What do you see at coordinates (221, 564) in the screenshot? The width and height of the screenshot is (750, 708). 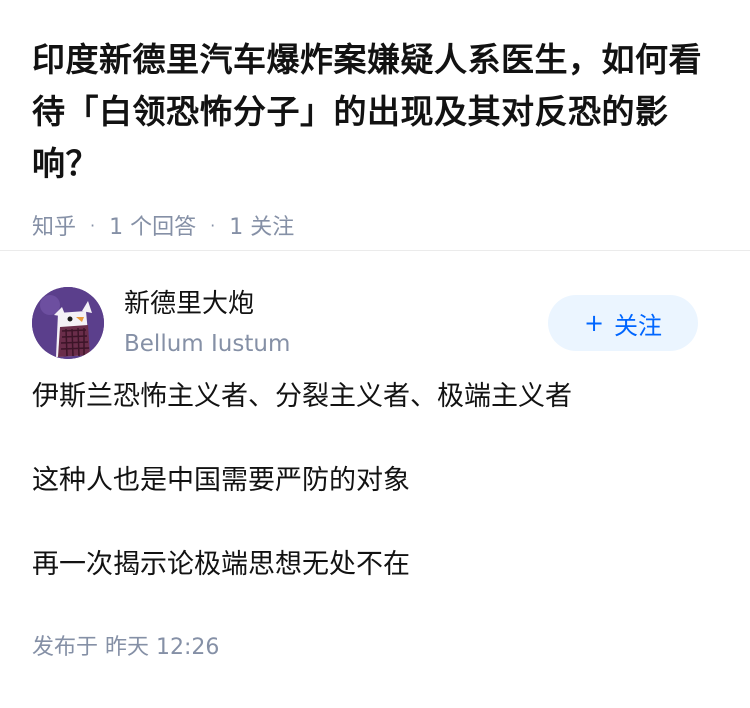 I see `answer-paragraph: 再一次揭示论极端思想无处不在` at bounding box center [221, 564].